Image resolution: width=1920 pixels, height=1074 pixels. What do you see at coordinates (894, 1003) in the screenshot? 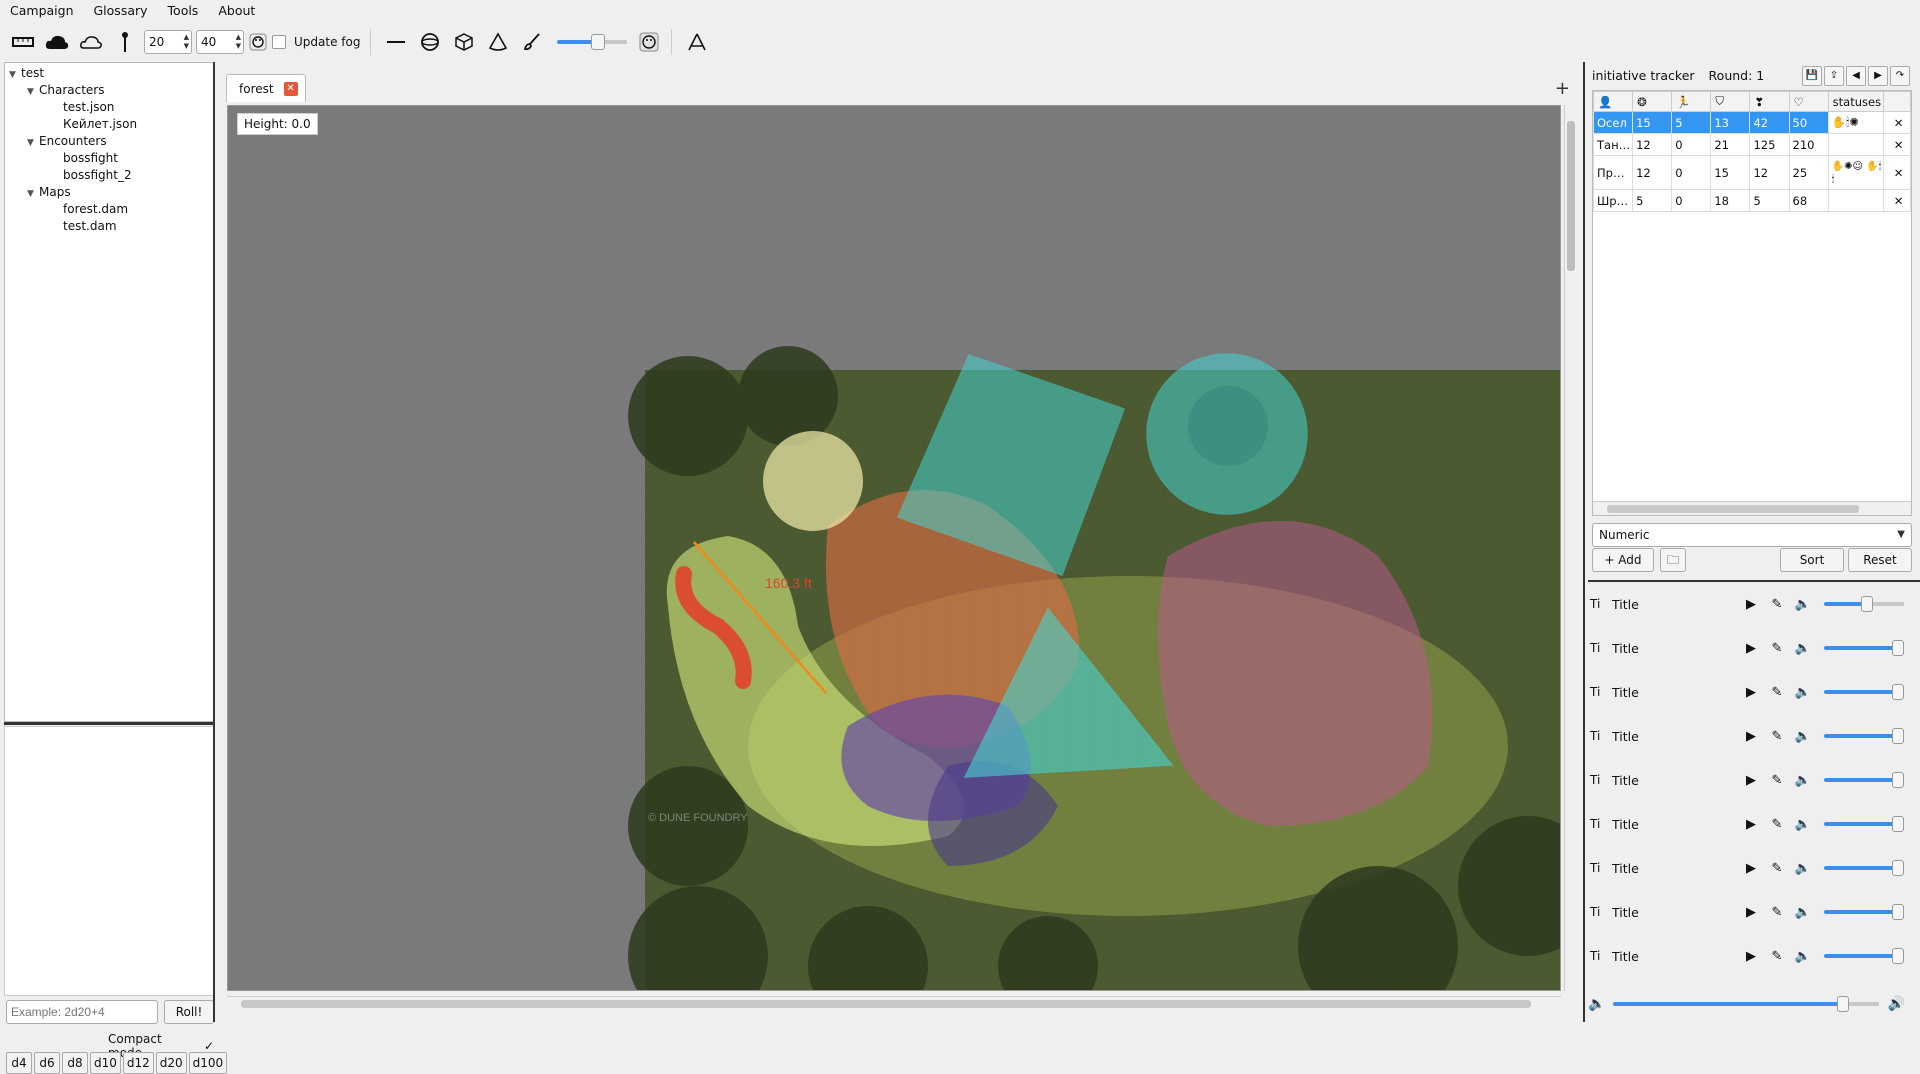
I see `map-horizontal-scrollbar` at bounding box center [894, 1003].